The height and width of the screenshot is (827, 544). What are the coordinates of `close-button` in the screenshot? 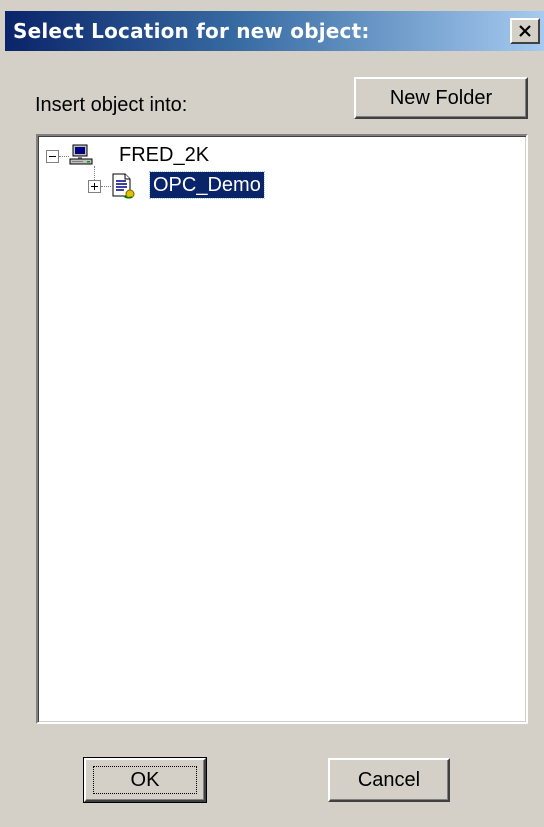 It's located at (525, 31).